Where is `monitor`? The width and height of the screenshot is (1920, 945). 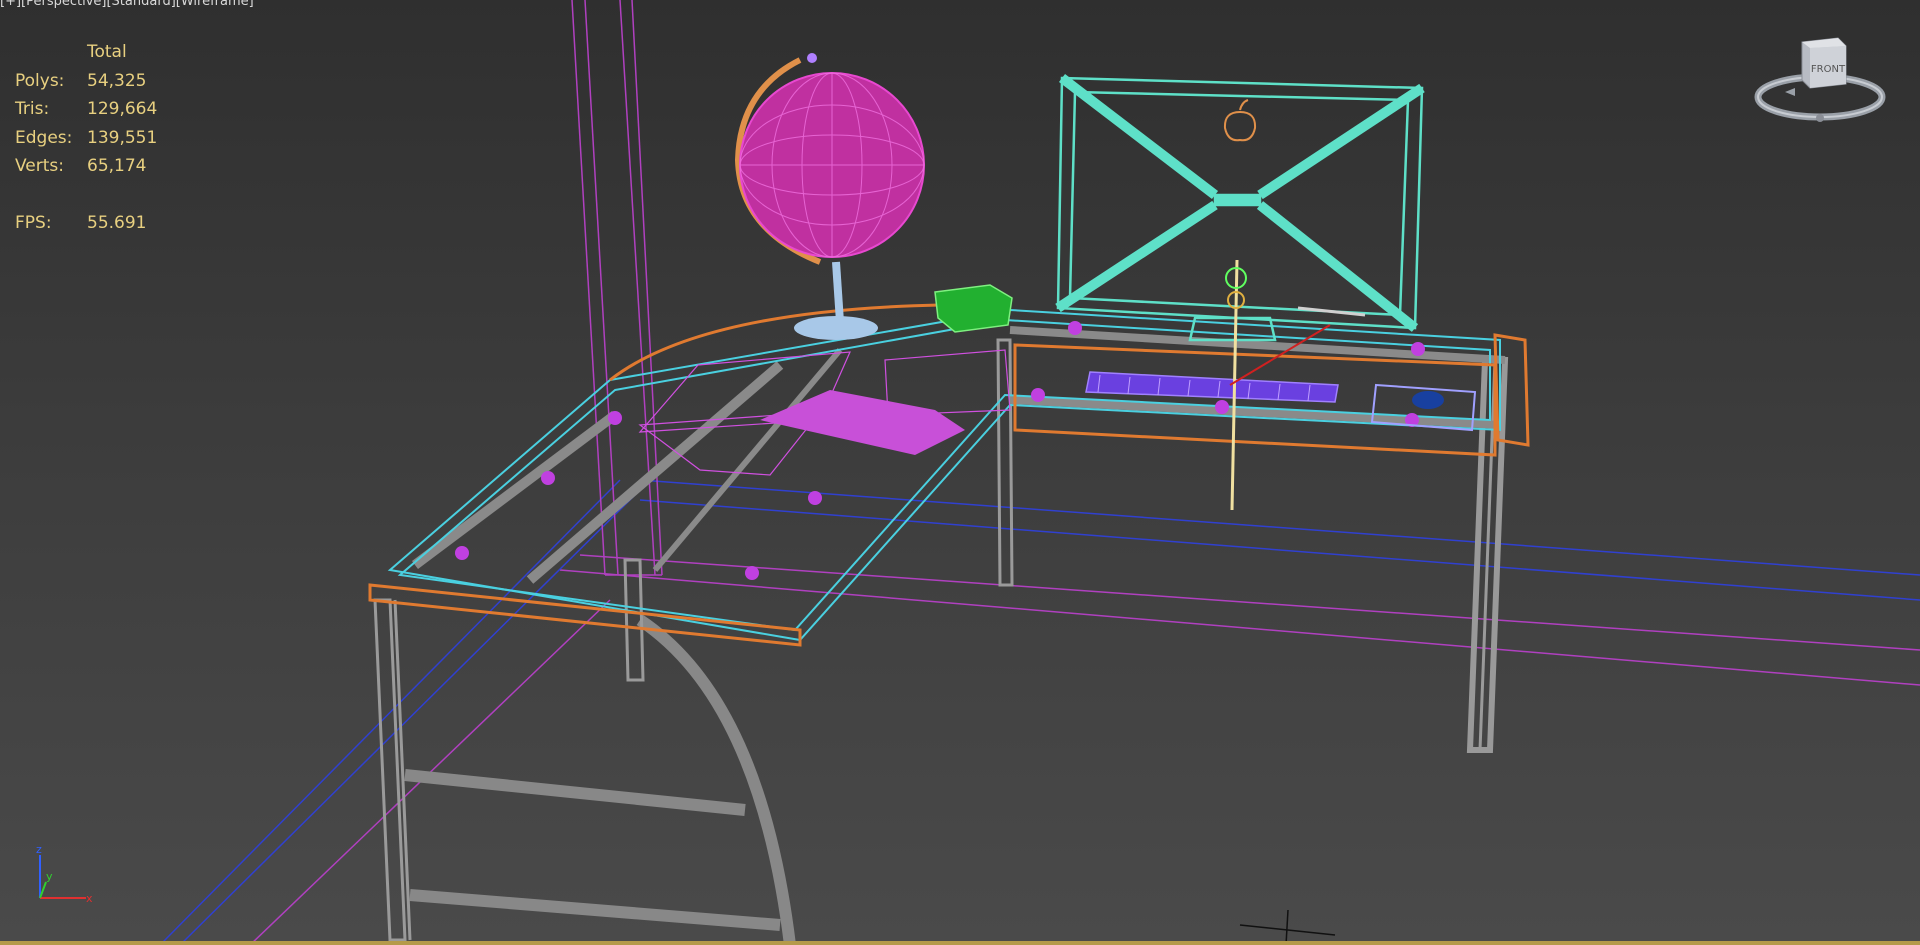
monitor is located at coordinates (1240, 208).